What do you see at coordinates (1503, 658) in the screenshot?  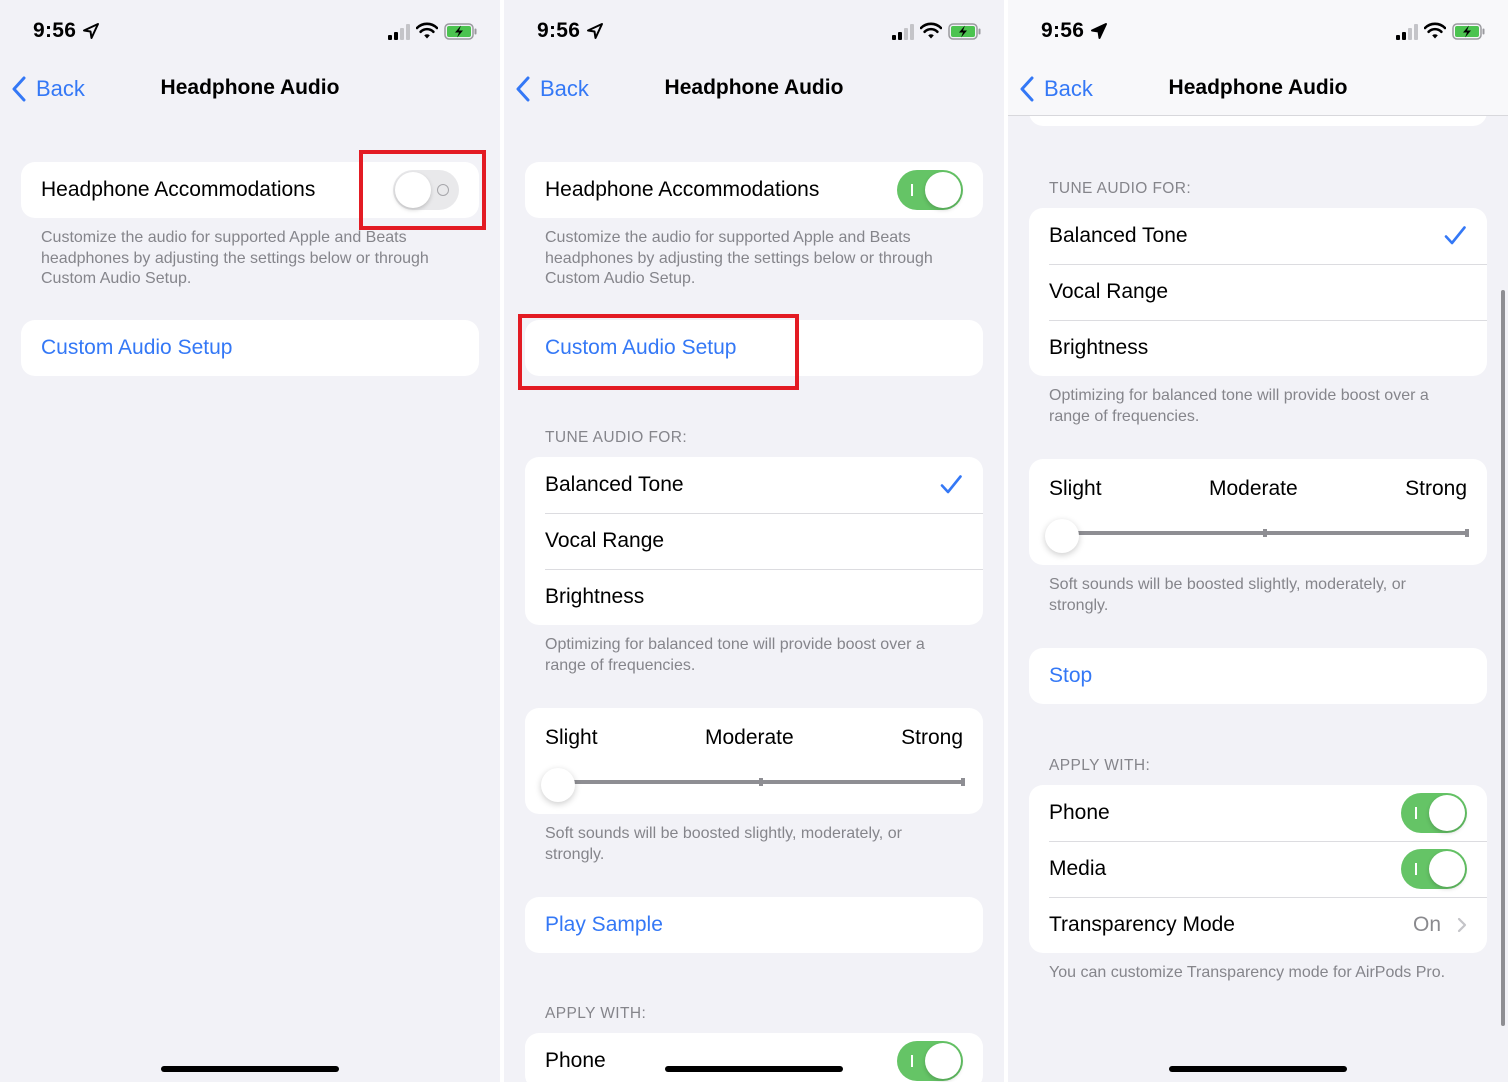 I see `scrollbar` at bounding box center [1503, 658].